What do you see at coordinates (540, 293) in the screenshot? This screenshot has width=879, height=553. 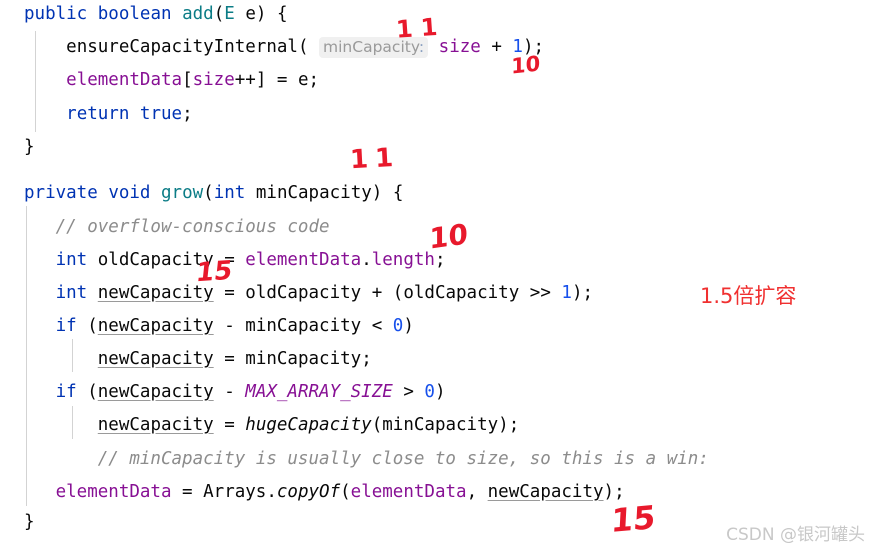 I see `token-shift-10: >>` at bounding box center [540, 293].